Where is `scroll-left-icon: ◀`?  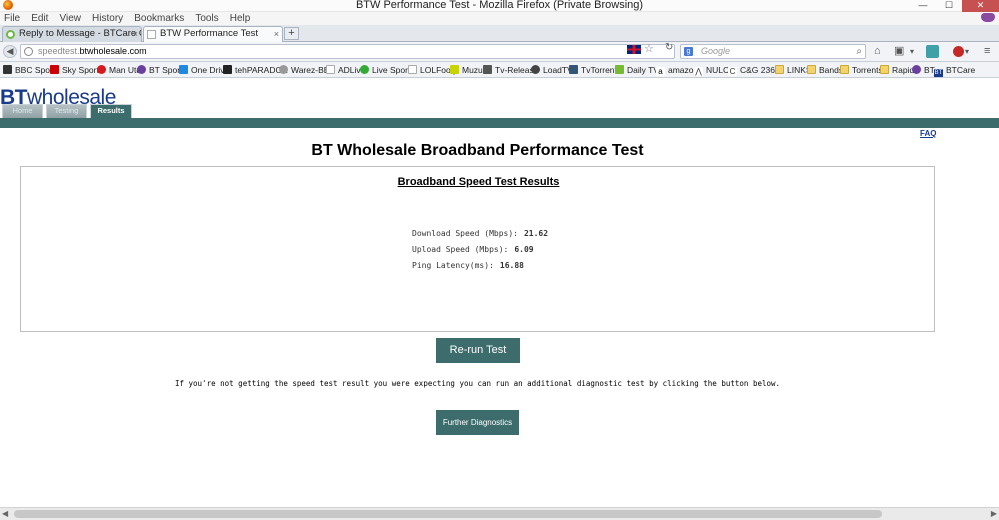
scroll-left-icon: ◀ is located at coordinates (5, 513).